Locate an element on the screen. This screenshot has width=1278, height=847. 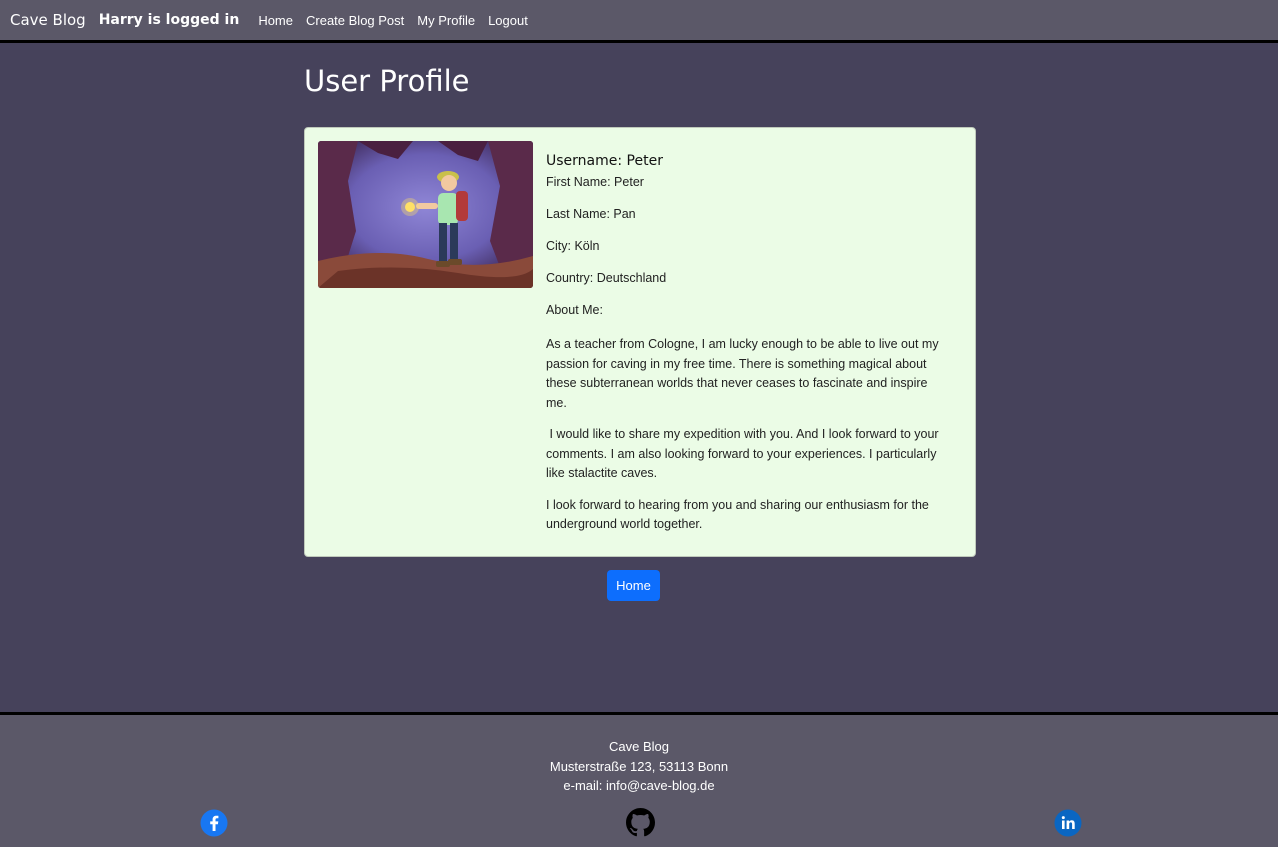
profile-username: Username: Peter is located at coordinates (604, 161).